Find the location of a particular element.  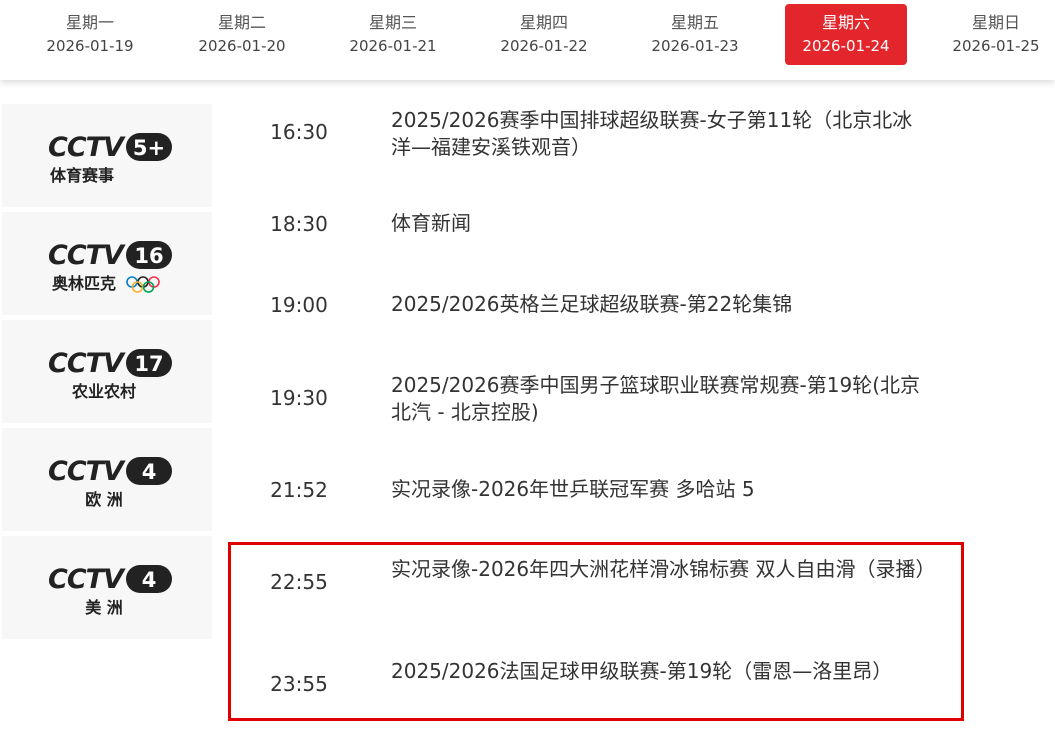

day-tab-monday: 星期一 2026-01-19 is located at coordinates (90, 34).